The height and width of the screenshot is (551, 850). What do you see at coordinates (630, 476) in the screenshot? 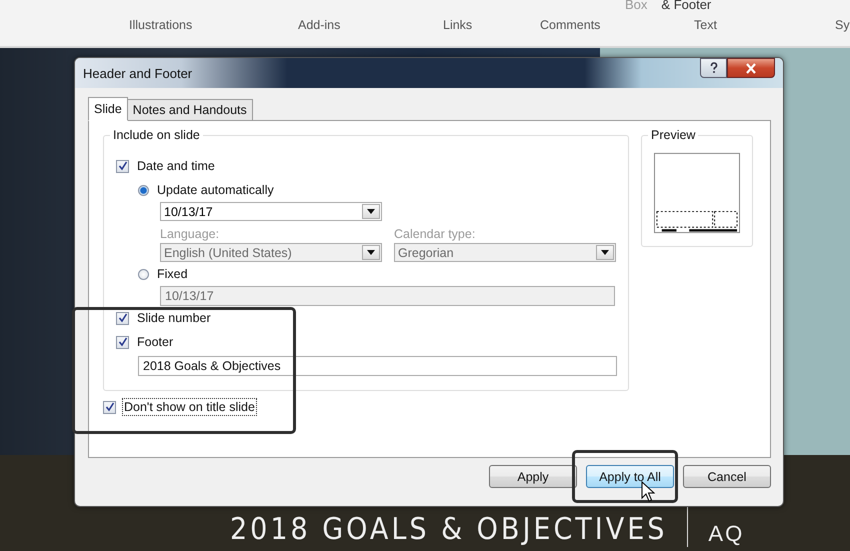
I see `dialog-button: Apply to All` at bounding box center [630, 476].